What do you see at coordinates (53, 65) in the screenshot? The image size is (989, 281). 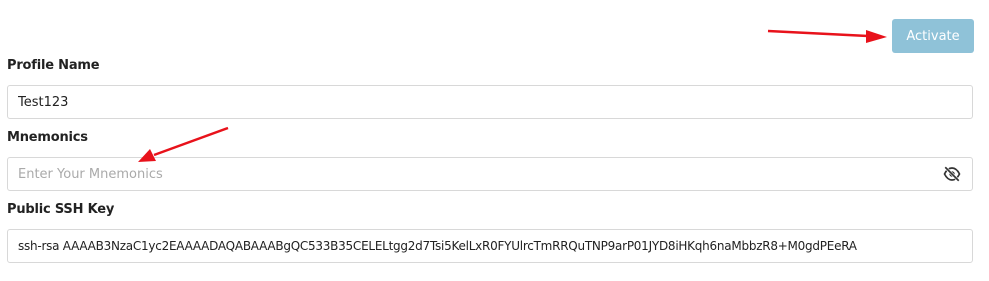 I see `profile-name-label: Profile Name` at bounding box center [53, 65].